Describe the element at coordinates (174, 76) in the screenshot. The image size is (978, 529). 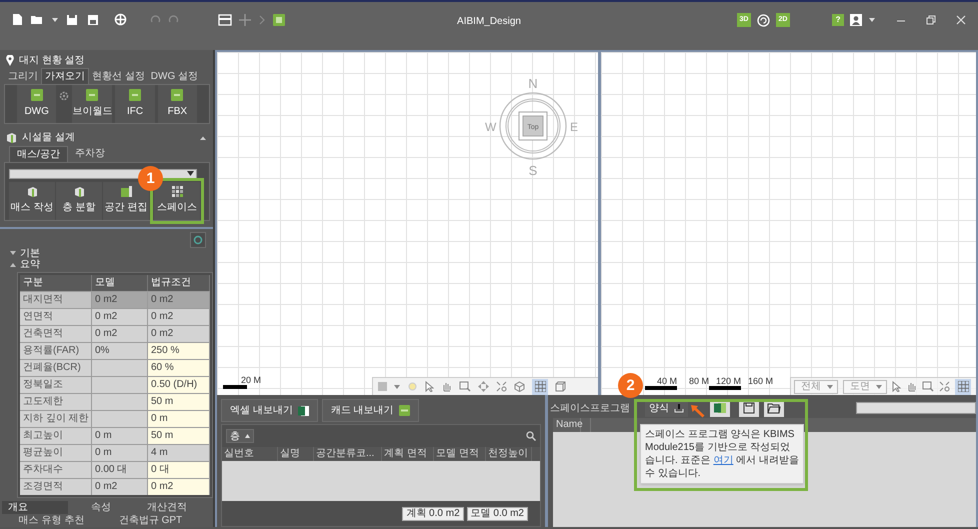
I see `tab: DWG 설정` at that location.